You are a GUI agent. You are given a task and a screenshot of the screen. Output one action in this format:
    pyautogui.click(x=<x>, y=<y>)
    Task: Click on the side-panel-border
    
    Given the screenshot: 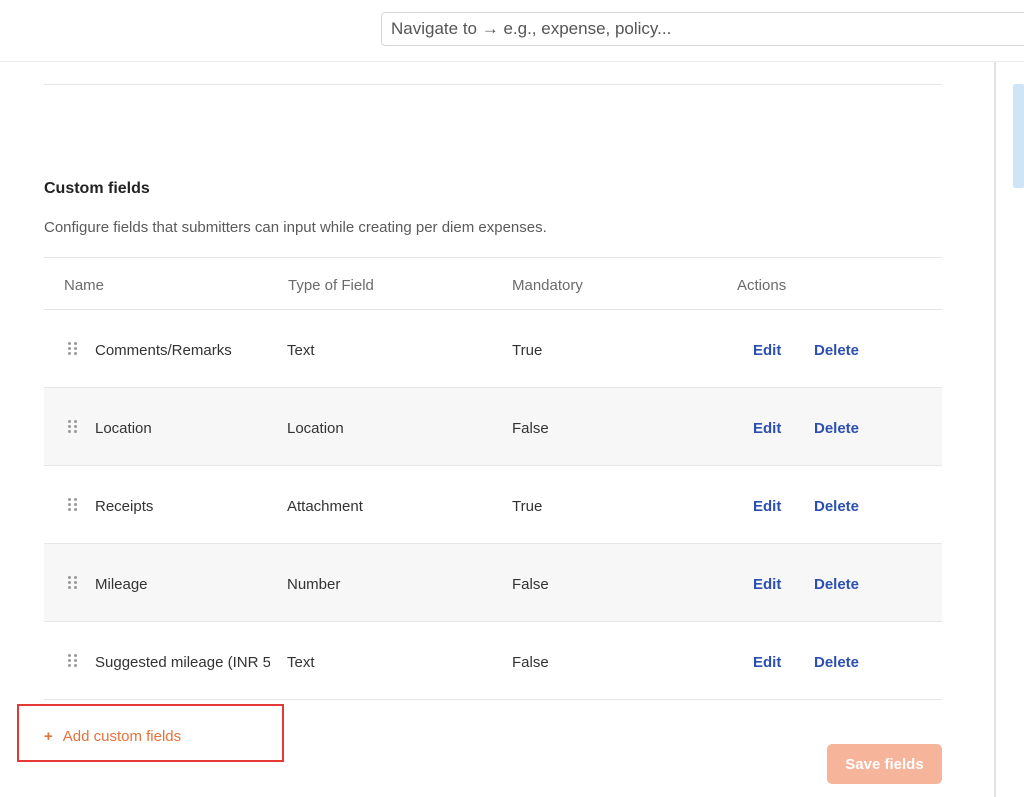 What is the action you would take?
    pyautogui.click(x=995, y=429)
    